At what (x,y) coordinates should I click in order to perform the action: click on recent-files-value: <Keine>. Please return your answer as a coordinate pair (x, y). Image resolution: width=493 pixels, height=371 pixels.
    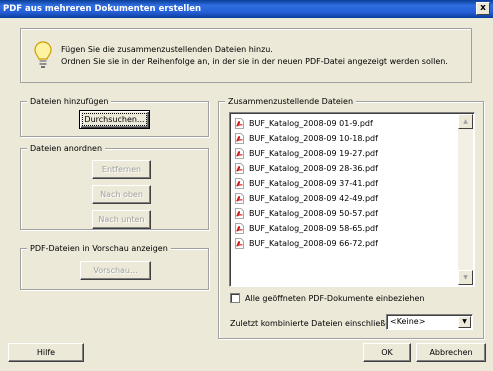
    Looking at the image, I should click on (408, 321).